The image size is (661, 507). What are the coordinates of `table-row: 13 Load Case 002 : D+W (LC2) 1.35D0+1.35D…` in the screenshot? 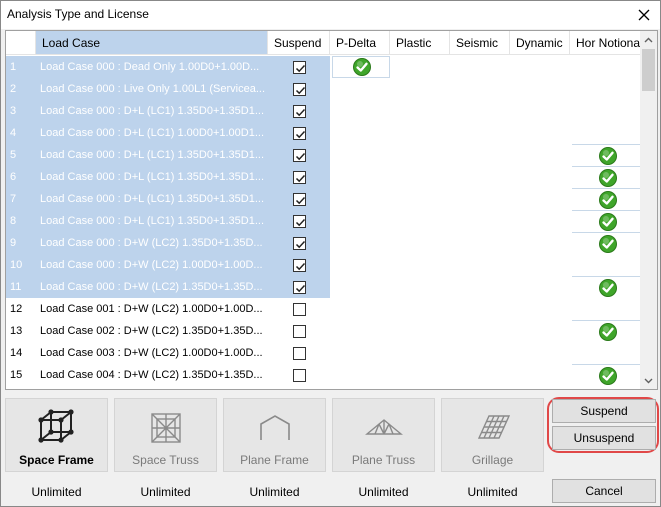 It's located at (323, 331).